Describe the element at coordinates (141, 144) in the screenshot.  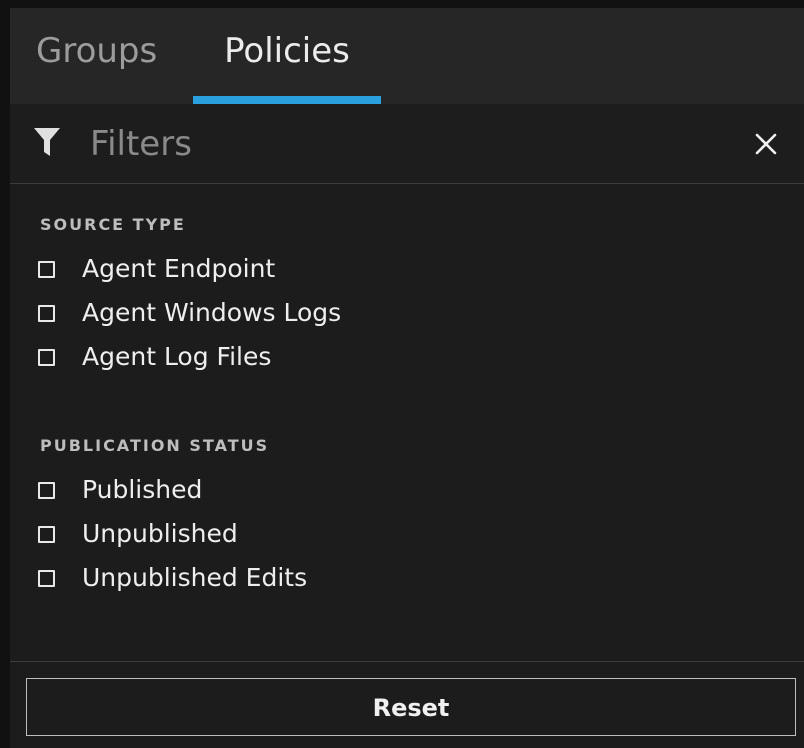
I see `filters-title: Filters` at that location.